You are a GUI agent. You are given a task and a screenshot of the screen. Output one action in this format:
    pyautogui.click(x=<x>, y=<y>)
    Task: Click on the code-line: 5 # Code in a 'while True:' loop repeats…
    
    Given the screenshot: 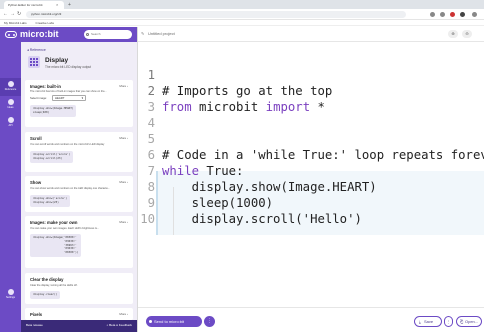 What is the action you would take?
    pyautogui.click(x=311, y=138)
    